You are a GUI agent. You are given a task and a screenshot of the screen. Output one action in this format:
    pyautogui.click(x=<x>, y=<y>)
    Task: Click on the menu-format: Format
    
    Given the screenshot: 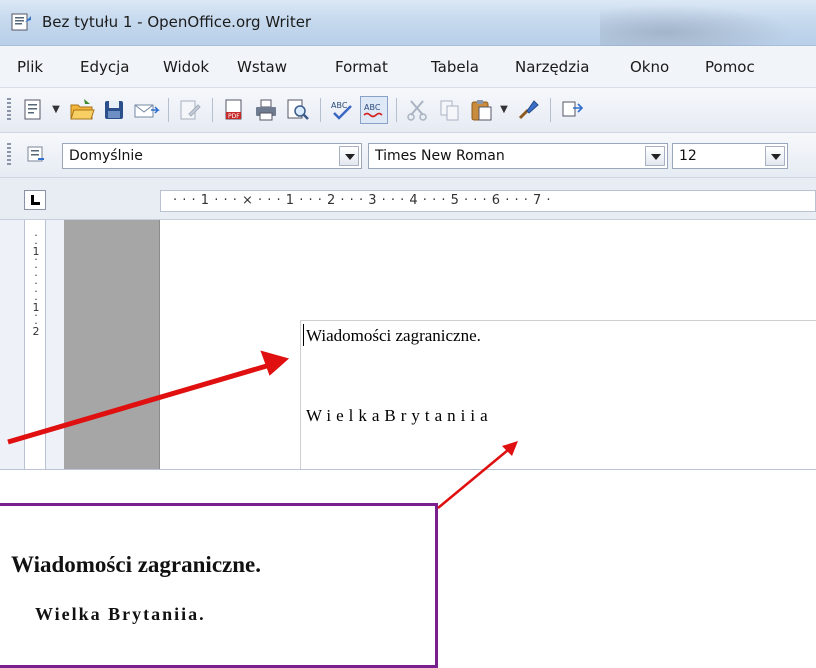 What is the action you would take?
    pyautogui.click(x=361, y=67)
    